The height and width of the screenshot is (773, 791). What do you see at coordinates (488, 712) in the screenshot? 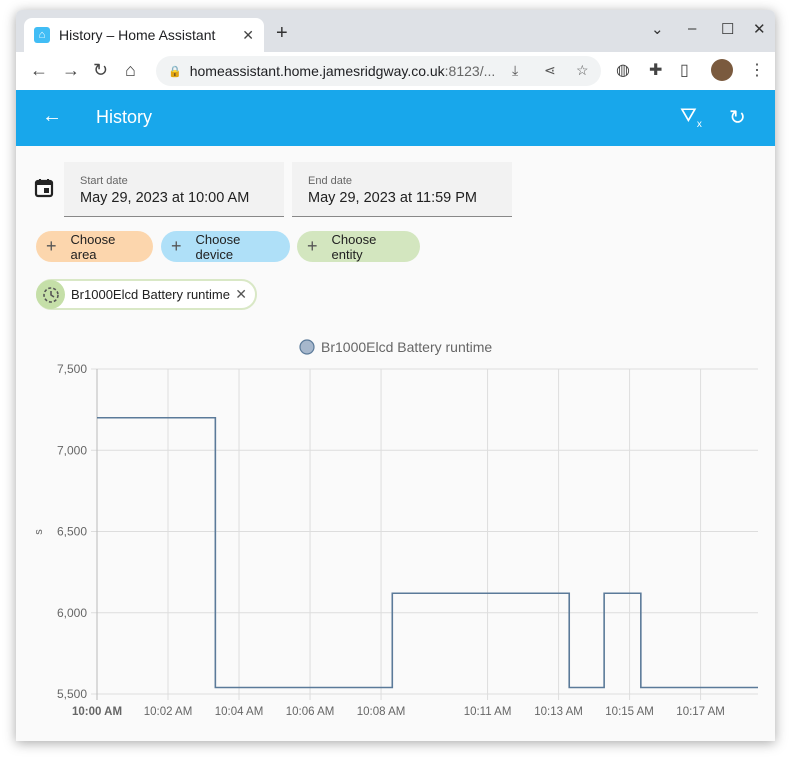
I see `x-tick-label: 10:11 AM` at bounding box center [488, 712].